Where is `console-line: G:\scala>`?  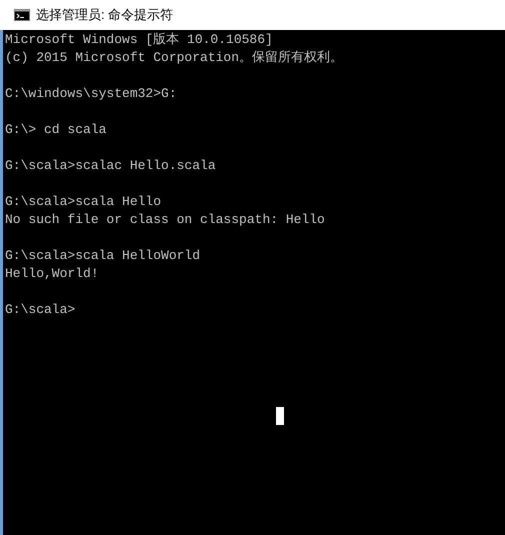
console-line: G:\scala> is located at coordinates (40, 309).